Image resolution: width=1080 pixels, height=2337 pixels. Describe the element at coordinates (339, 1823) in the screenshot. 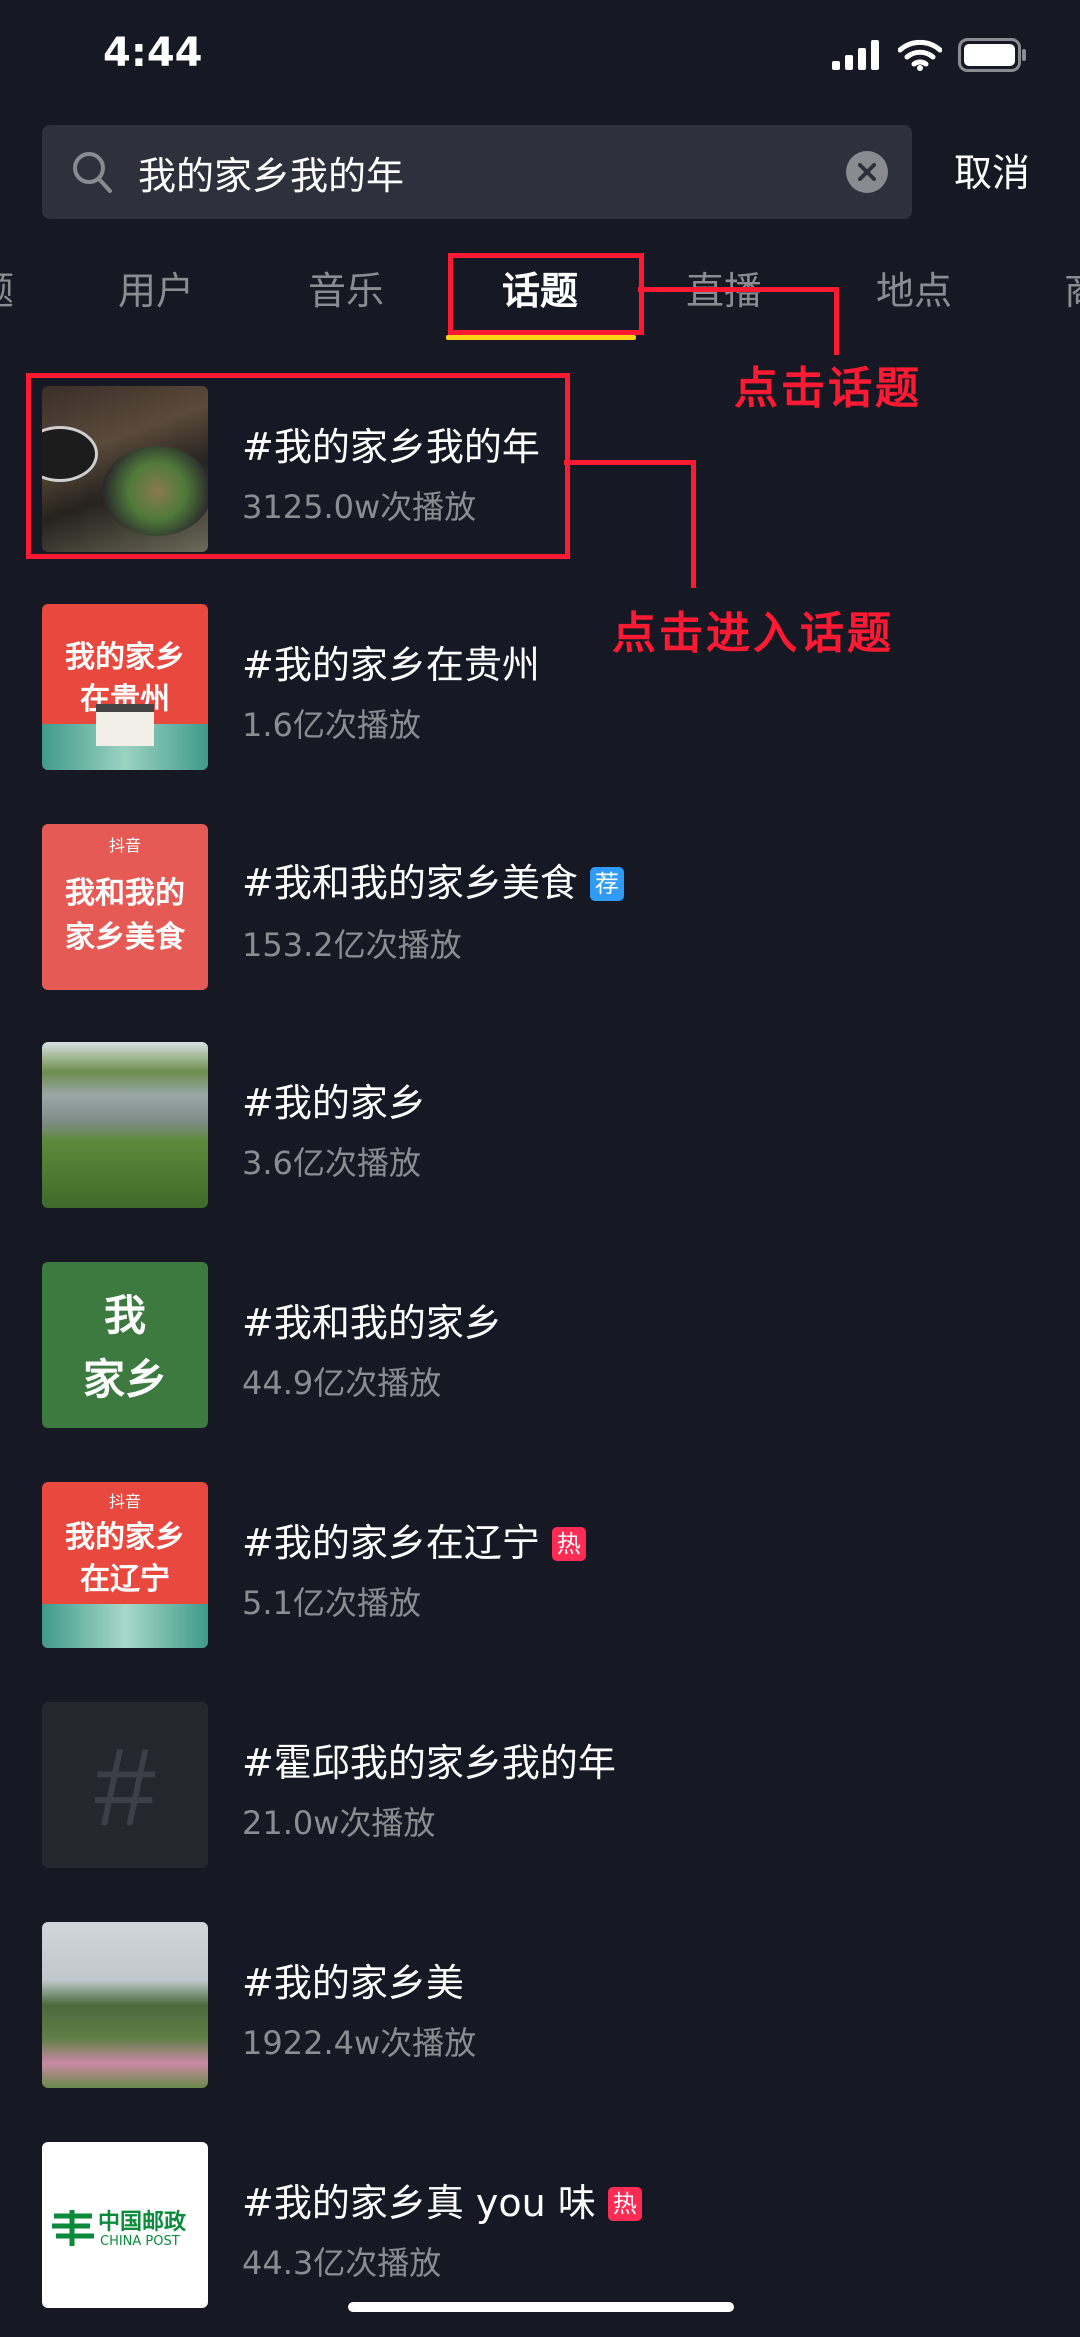

I see `topic-play-count: 21.0w次播放` at that location.